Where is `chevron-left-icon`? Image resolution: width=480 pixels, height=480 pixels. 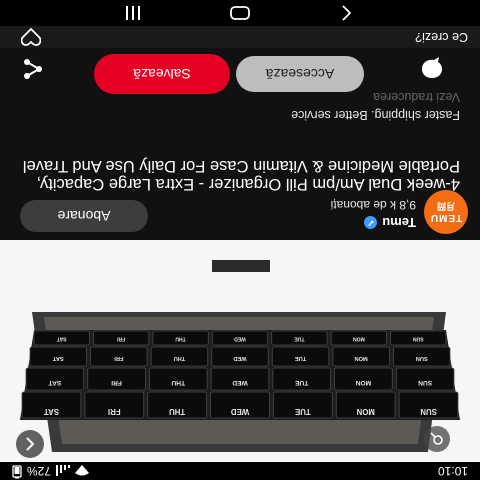
chevron-left-icon is located at coordinates (30, 444).